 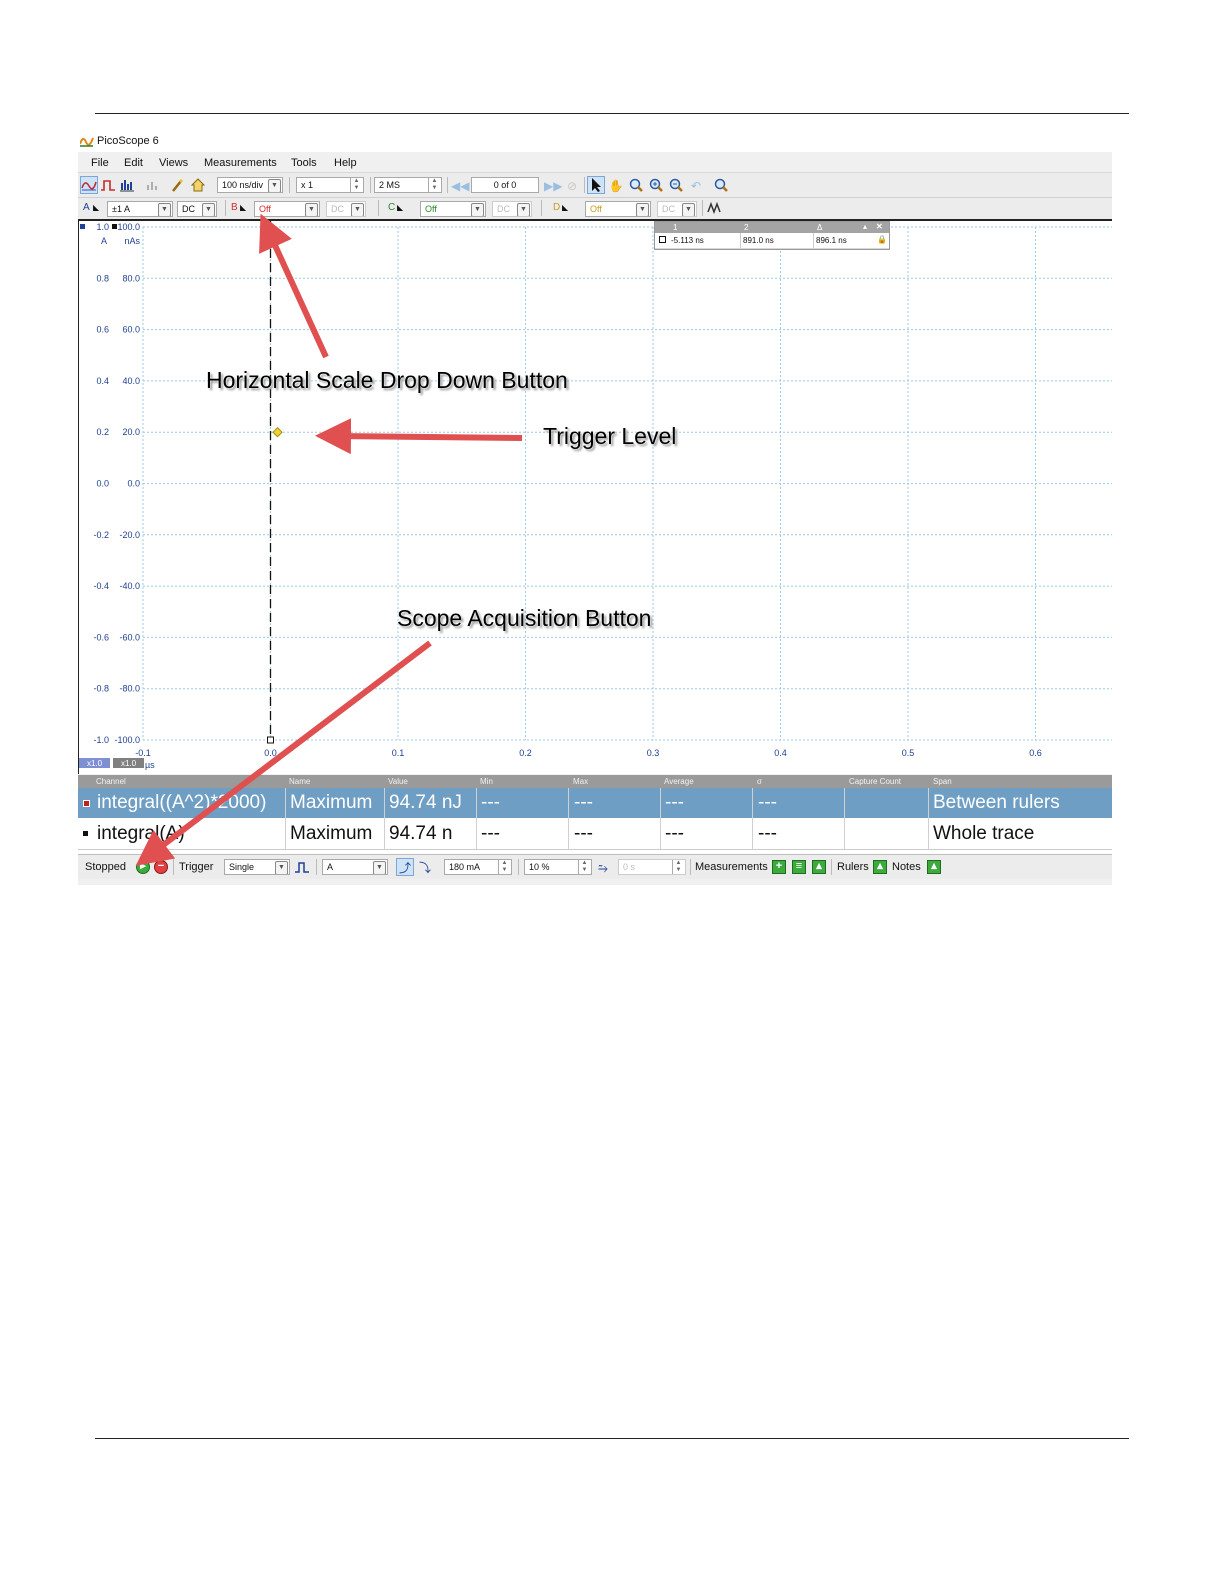 I want to click on spectrum-mode-button, so click(x=127, y=185).